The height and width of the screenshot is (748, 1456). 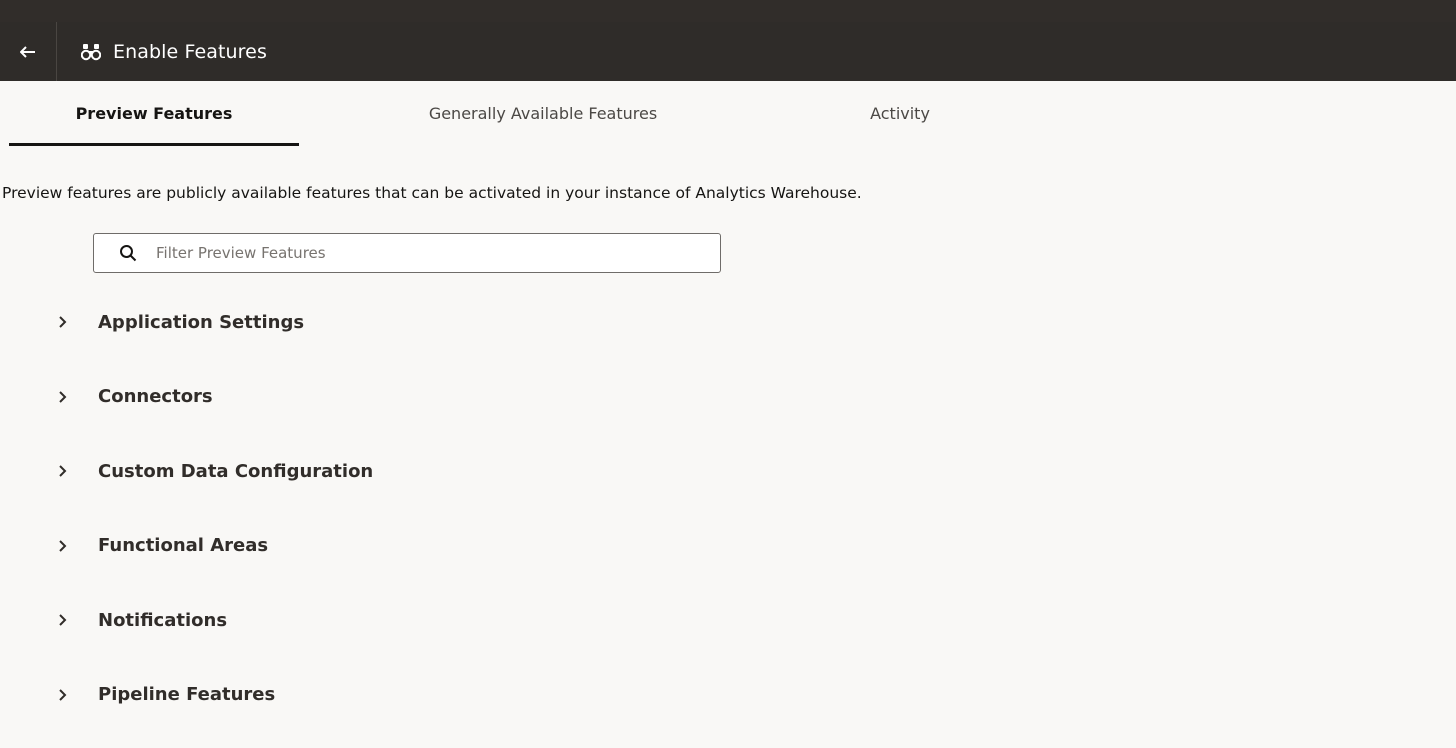 I want to click on group-label: Custom Data Configuration, so click(x=236, y=471).